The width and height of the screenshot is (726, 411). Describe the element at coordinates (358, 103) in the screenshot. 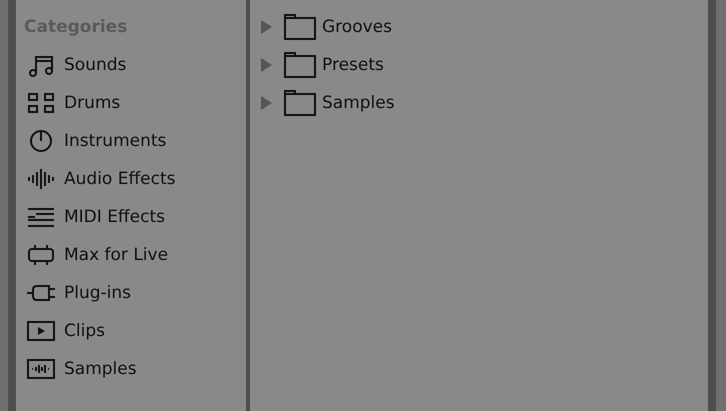

I see `folder-item: Samples` at that location.